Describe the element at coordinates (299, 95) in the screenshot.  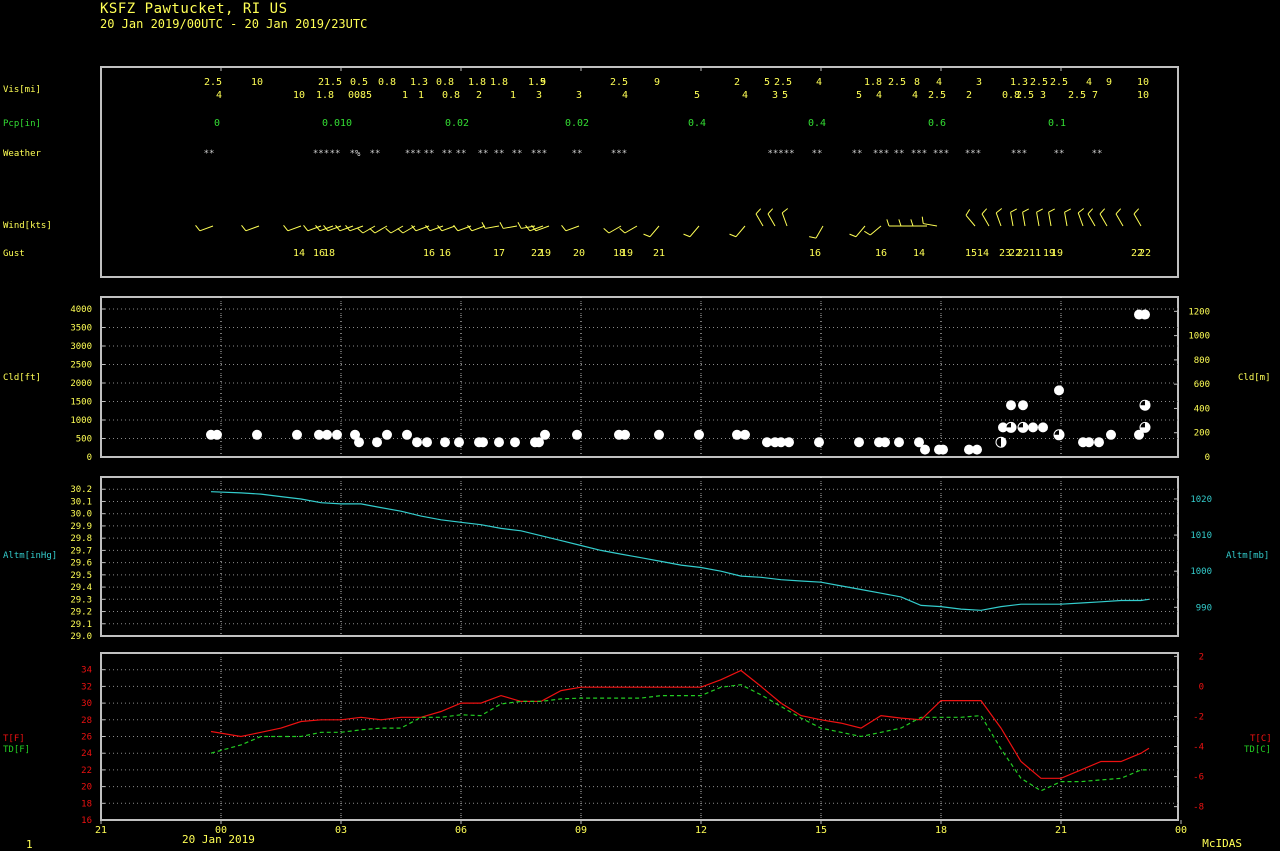
I see `vis-value: 10` at that location.